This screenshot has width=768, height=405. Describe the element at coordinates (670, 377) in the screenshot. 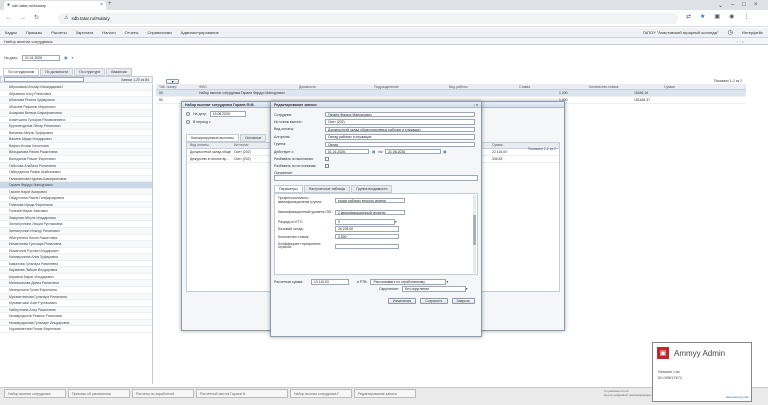

I see `session-id: ID=93617671` at that location.